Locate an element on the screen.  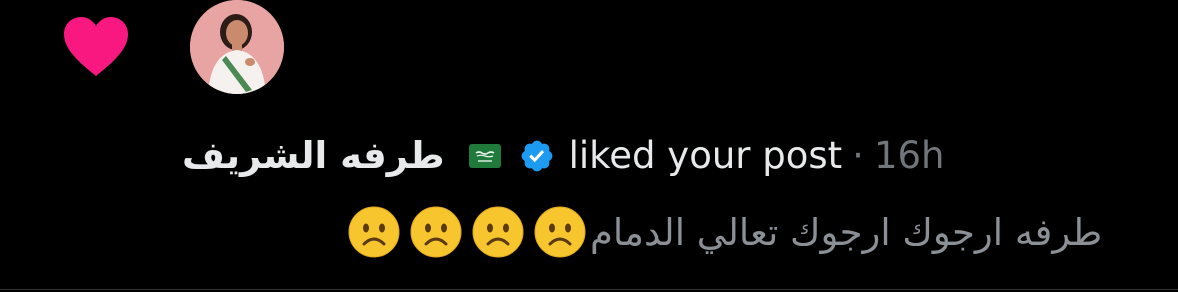
avatar-image is located at coordinates (237, 47).